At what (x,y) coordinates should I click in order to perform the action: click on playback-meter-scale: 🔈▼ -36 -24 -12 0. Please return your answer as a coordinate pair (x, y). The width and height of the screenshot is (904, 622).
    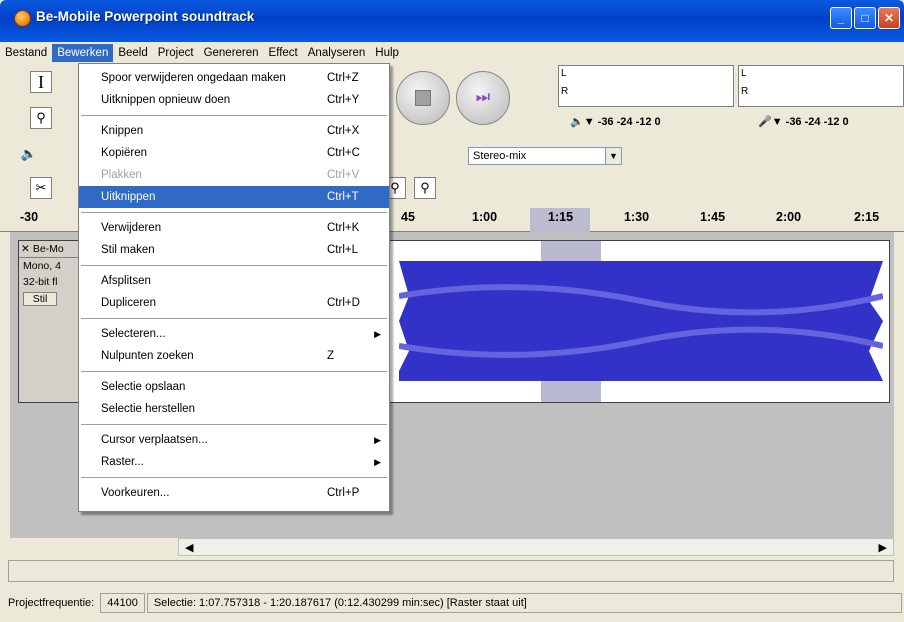
    Looking at the image, I should click on (615, 121).